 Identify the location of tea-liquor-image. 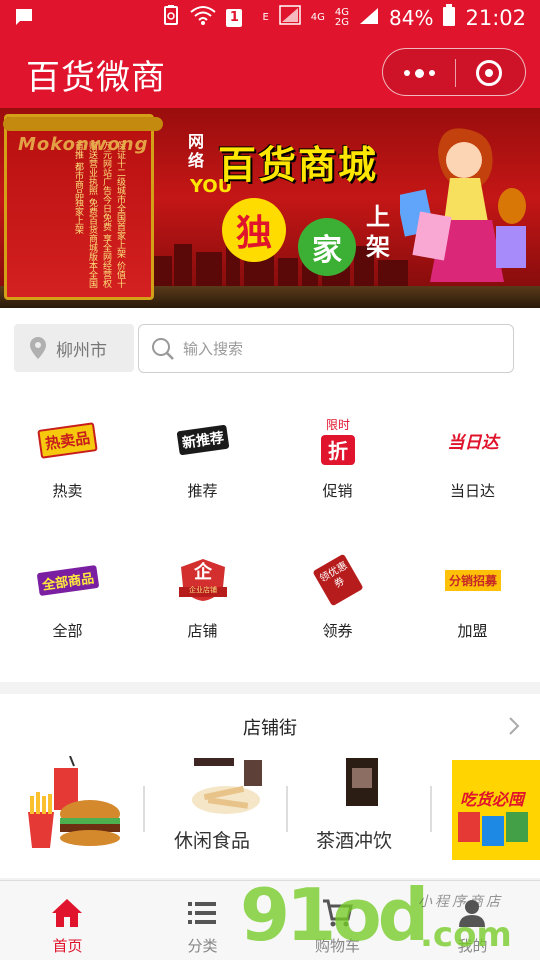
(362, 782).